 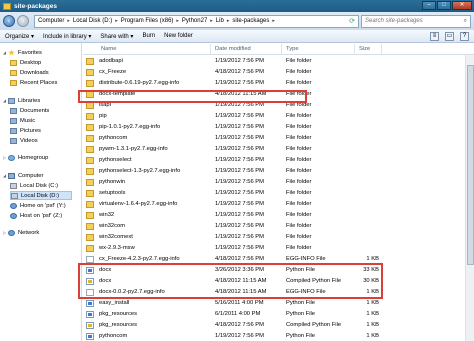 I want to click on file-row: pip 1/19/2012 7:56 PM File folder, so click(x=278, y=116).